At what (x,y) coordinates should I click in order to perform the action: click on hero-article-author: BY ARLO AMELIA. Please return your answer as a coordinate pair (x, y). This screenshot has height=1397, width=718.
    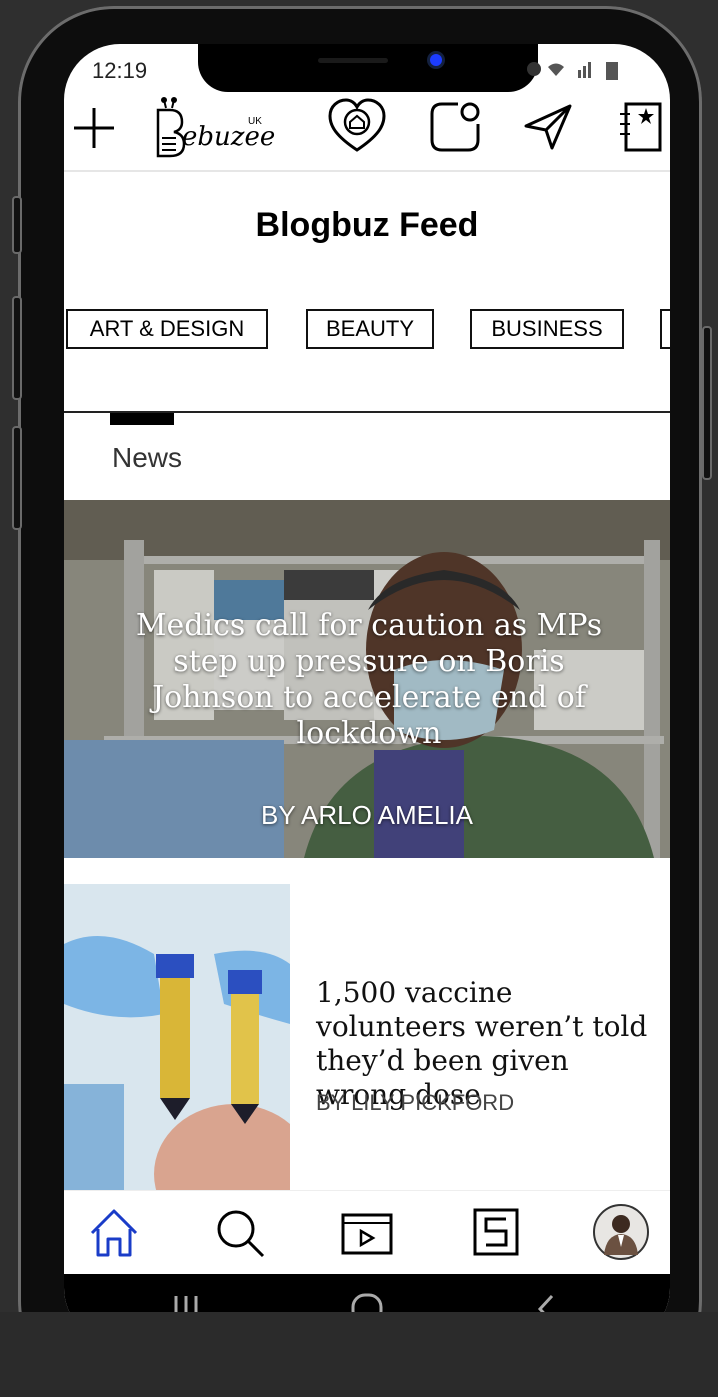
    Looking at the image, I should click on (367, 815).